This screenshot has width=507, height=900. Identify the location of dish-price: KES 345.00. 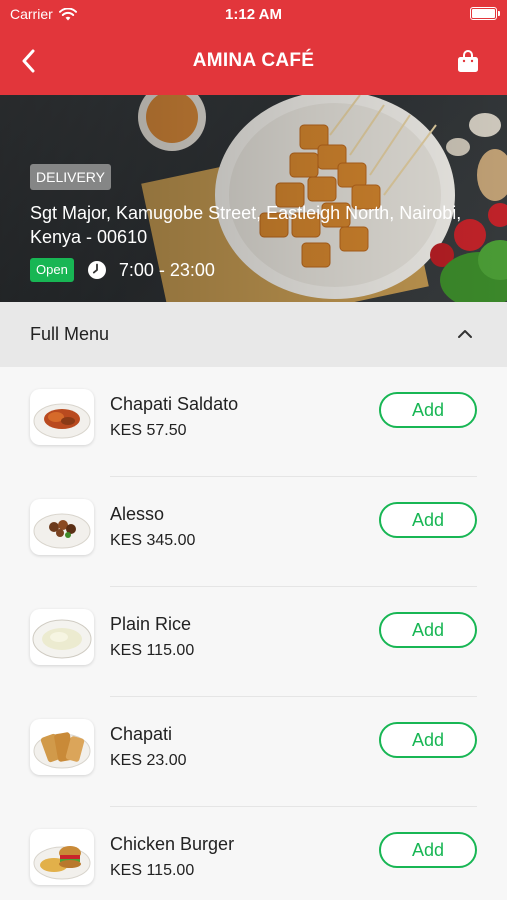
(153, 540).